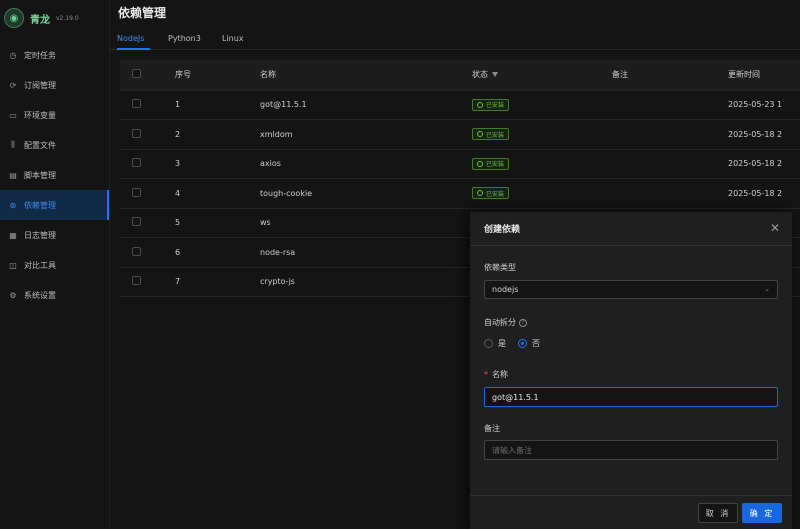 The image size is (800, 529). What do you see at coordinates (500, 267) in the screenshot?
I see `type-label: 依赖类型` at bounding box center [500, 267].